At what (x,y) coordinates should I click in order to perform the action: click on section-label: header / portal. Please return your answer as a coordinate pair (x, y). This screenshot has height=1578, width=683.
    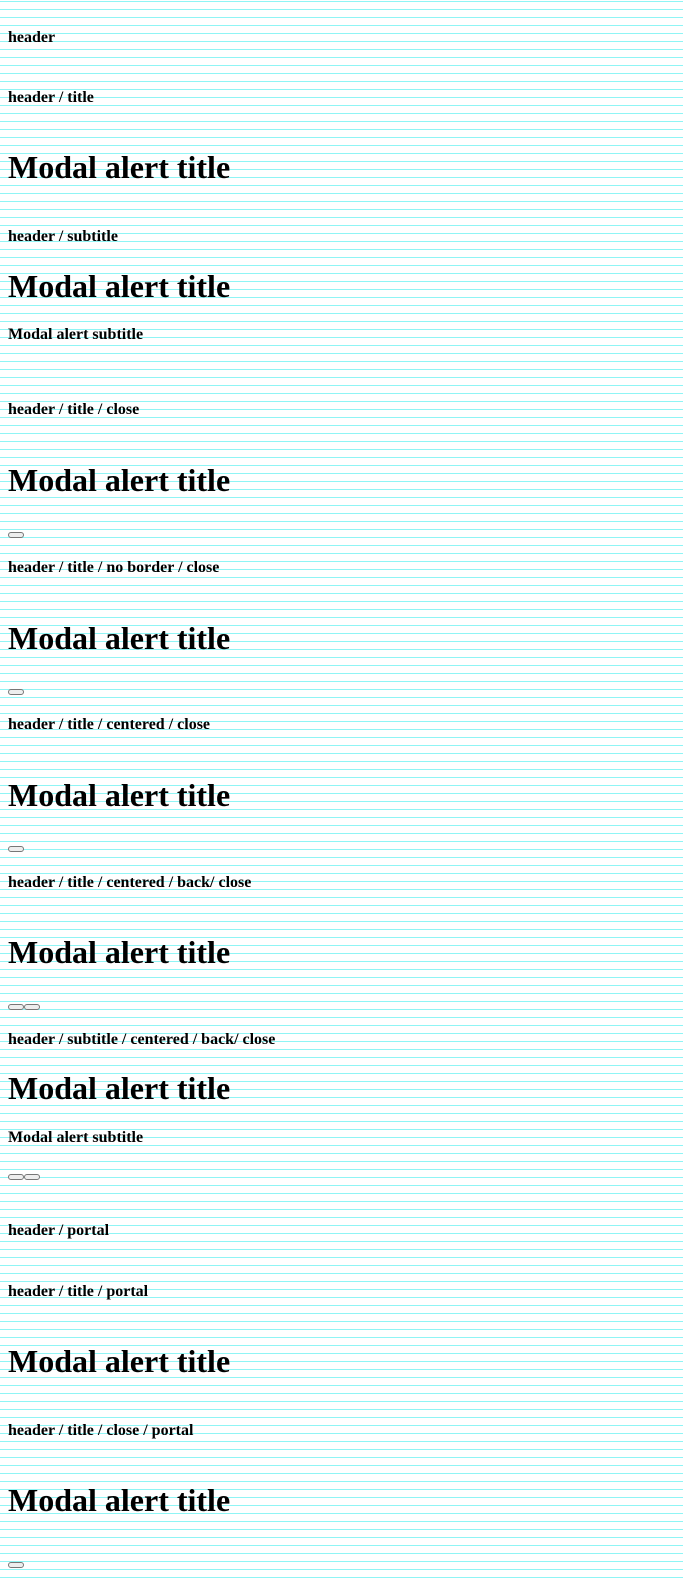
    Looking at the image, I should click on (59, 1230).